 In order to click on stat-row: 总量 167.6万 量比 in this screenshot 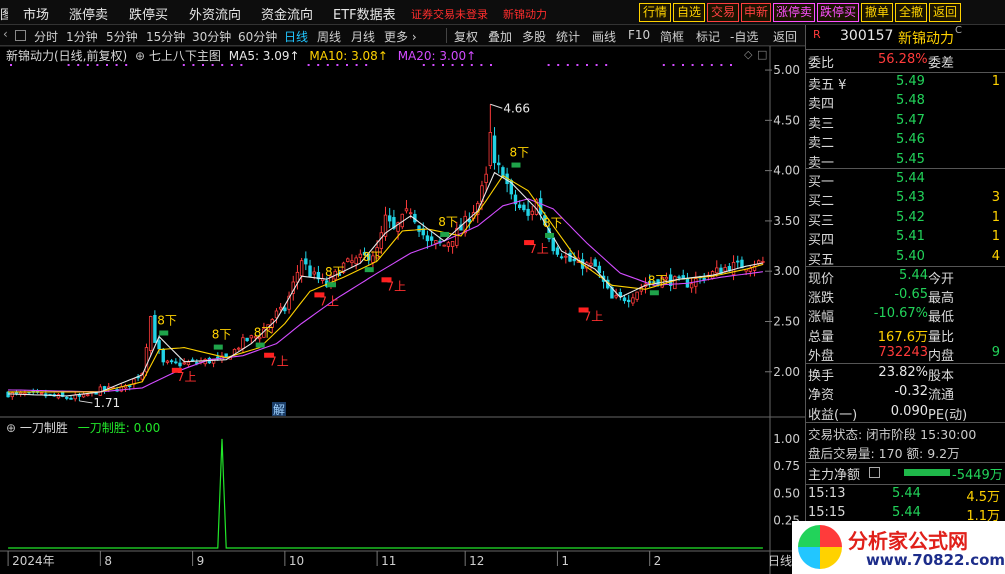, I will do `click(906, 335)`.